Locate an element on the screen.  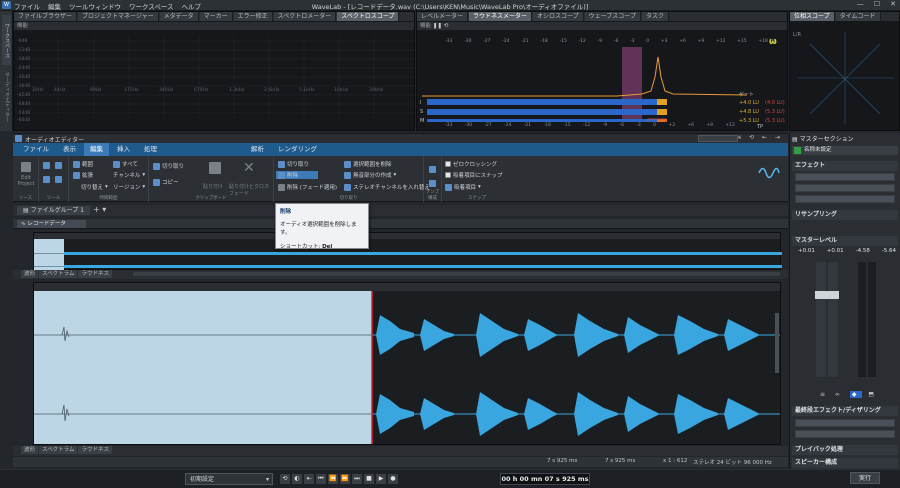
swap-channels-button: ステレオチャンネルを入れ替え is located at coordinates (387, 187).